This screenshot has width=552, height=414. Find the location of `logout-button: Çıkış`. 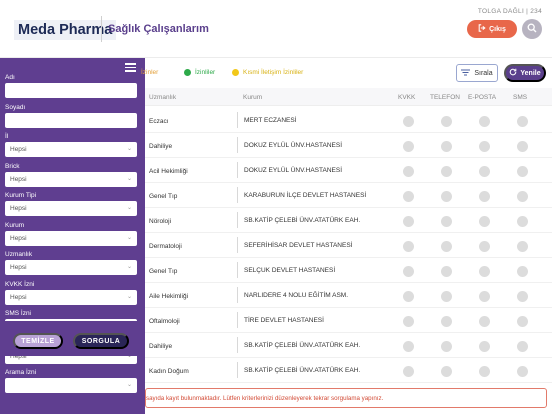

logout-button: Çıkış is located at coordinates (492, 29).